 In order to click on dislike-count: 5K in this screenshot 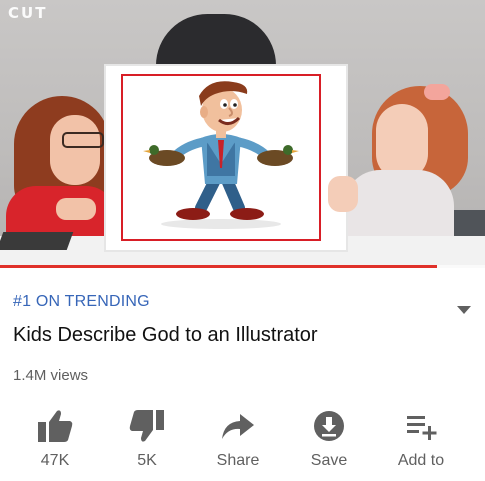, I will do `click(147, 460)`.